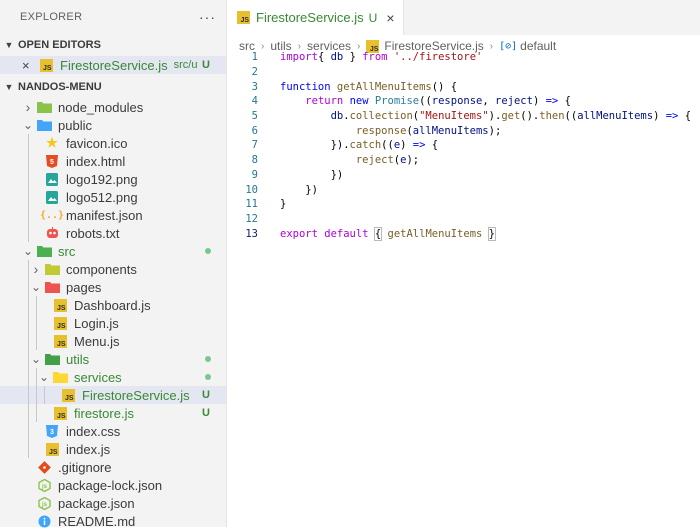 The height and width of the screenshot is (530, 700). Describe the element at coordinates (206, 413) in the screenshot. I see `untracked-status-badge: U` at that location.